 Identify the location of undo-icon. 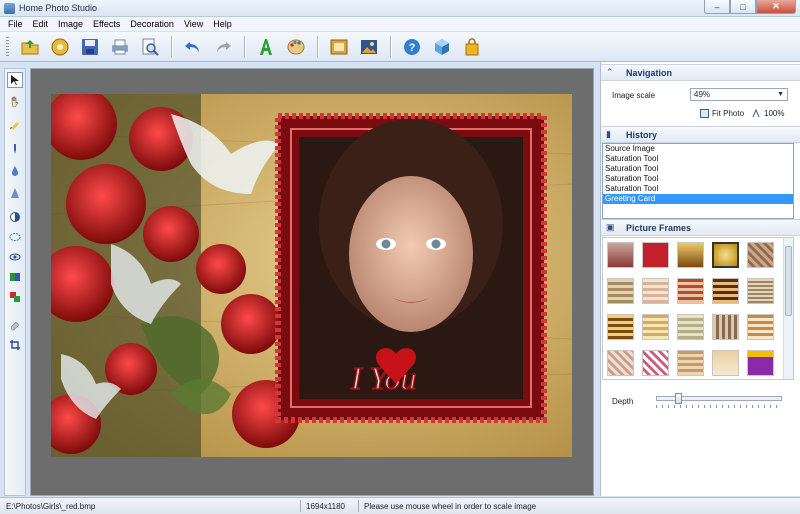
(192, 47).